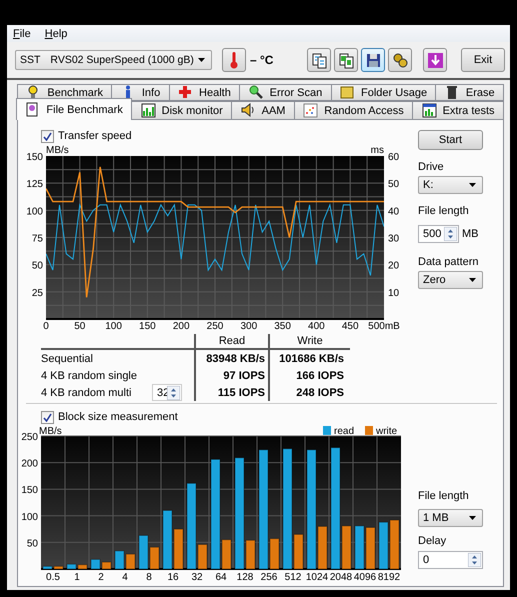 Image resolution: width=517 pixels, height=597 pixels. I want to click on tab: Error Scan, so click(285, 92).